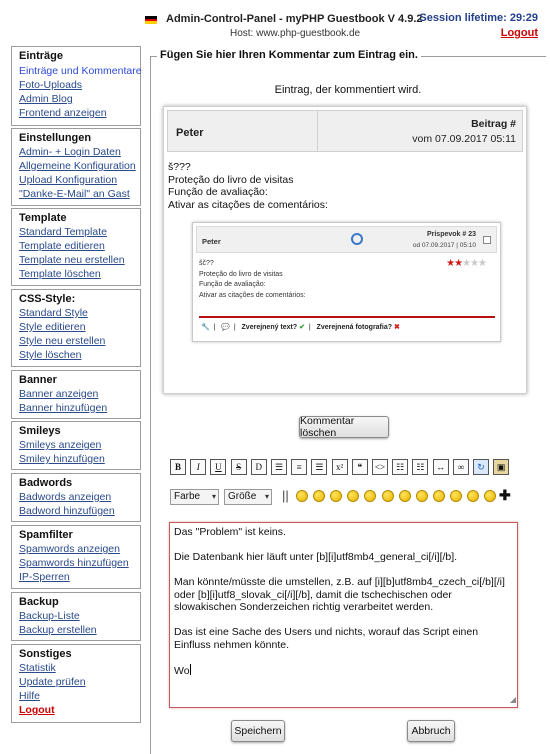  What do you see at coordinates (344, 427) in the screenshot?
I see `delete-comment-button: Kommentar löschen` at bounding box center [344, 427].